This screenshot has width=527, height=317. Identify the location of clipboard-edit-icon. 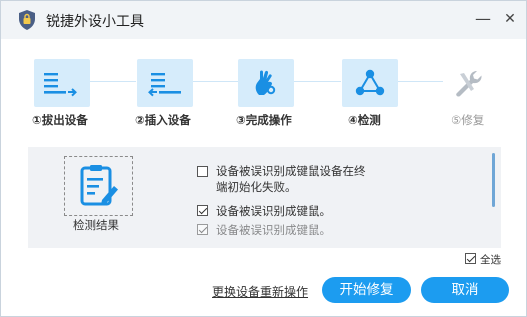
(99, 185).